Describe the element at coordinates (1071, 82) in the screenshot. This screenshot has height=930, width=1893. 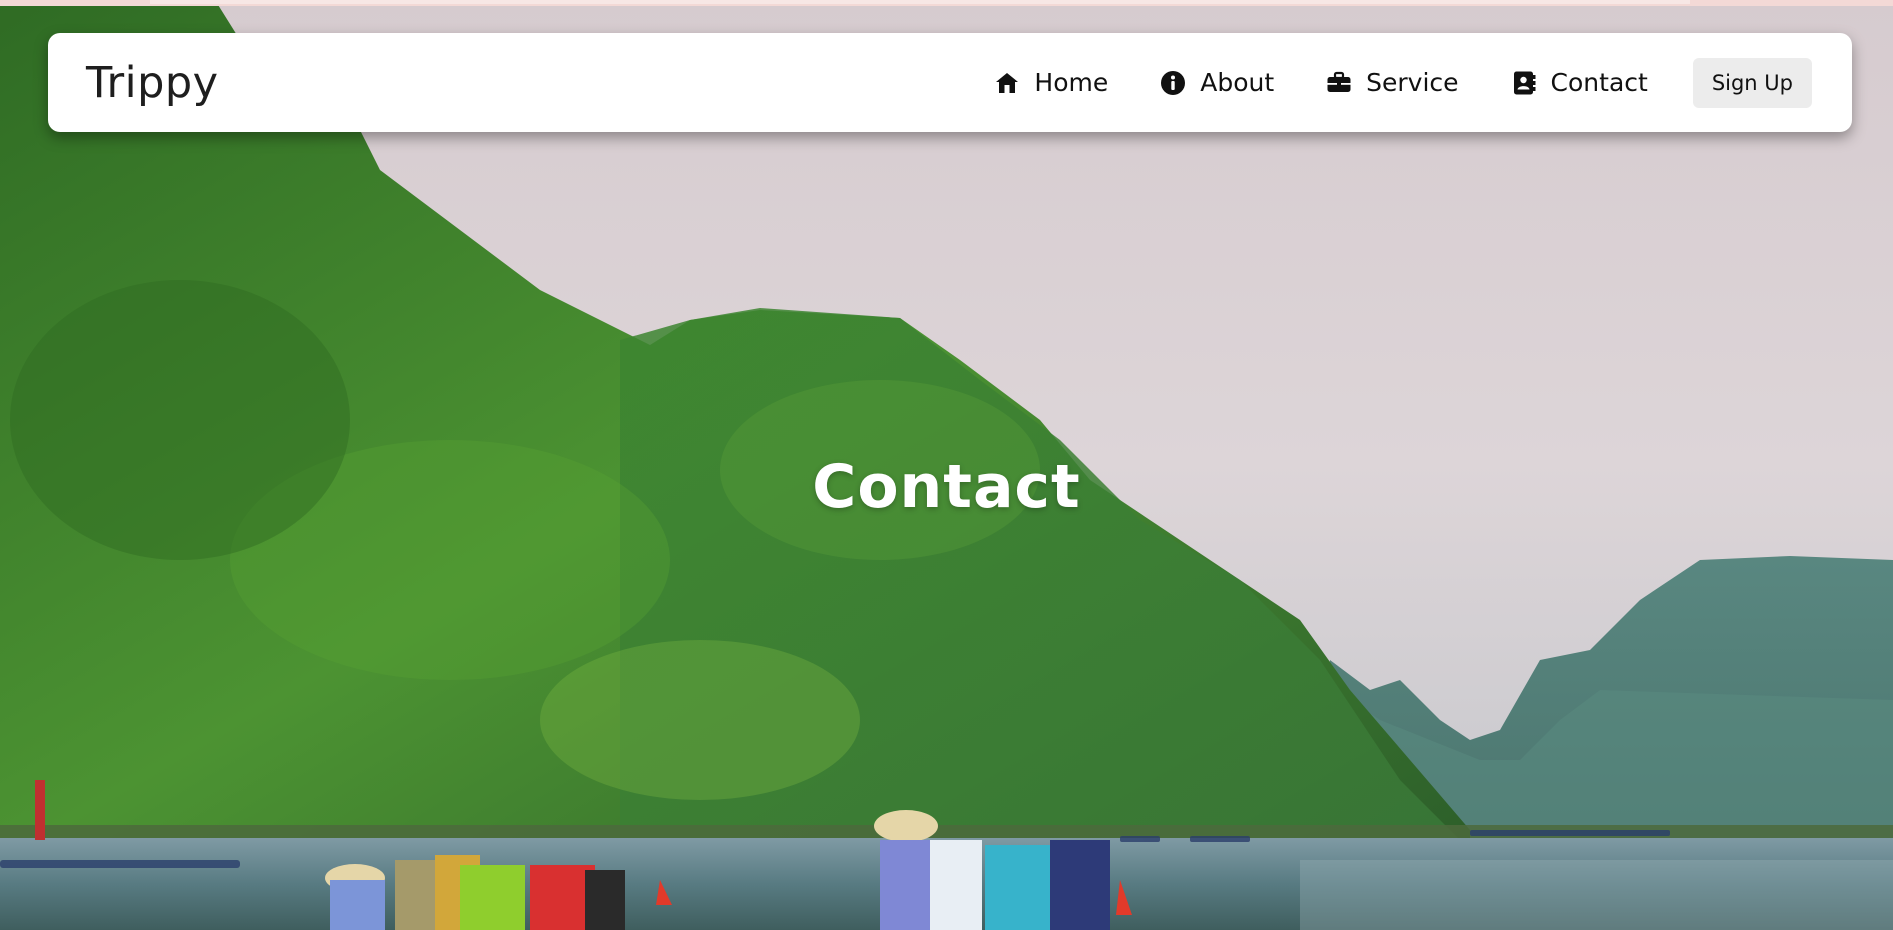
I see `nav-item-home-label: Home` at that location.